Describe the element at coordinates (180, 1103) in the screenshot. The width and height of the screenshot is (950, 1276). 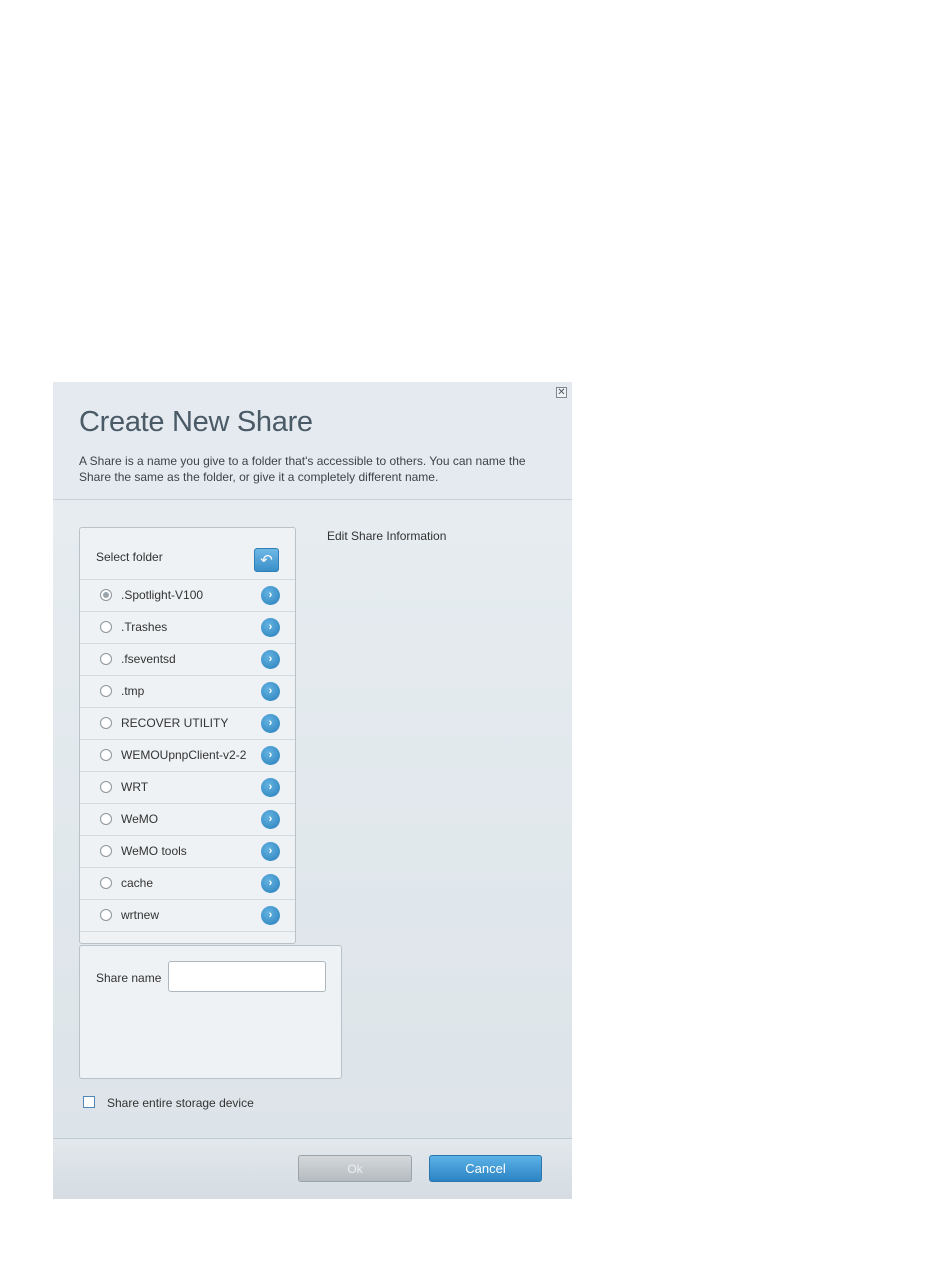
I see `share-entire-device-label: Share entire storage device` at that location.